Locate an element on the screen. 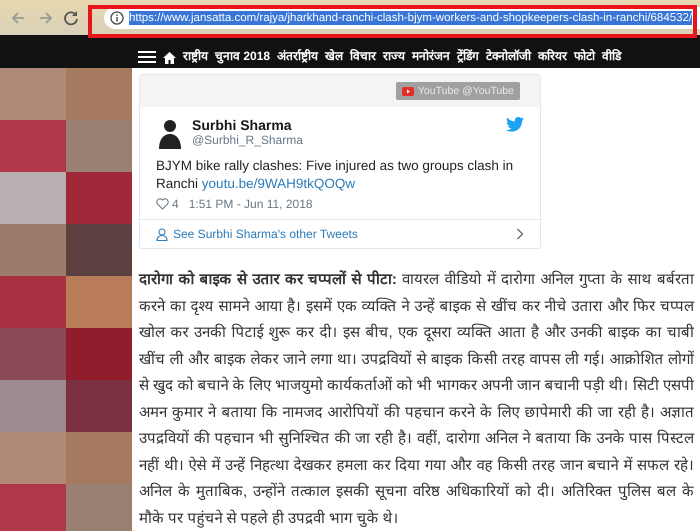 Image resolution: width=700 pixels, height=531 pixels. nav-link: करियर is located at coordinates (553, 56).